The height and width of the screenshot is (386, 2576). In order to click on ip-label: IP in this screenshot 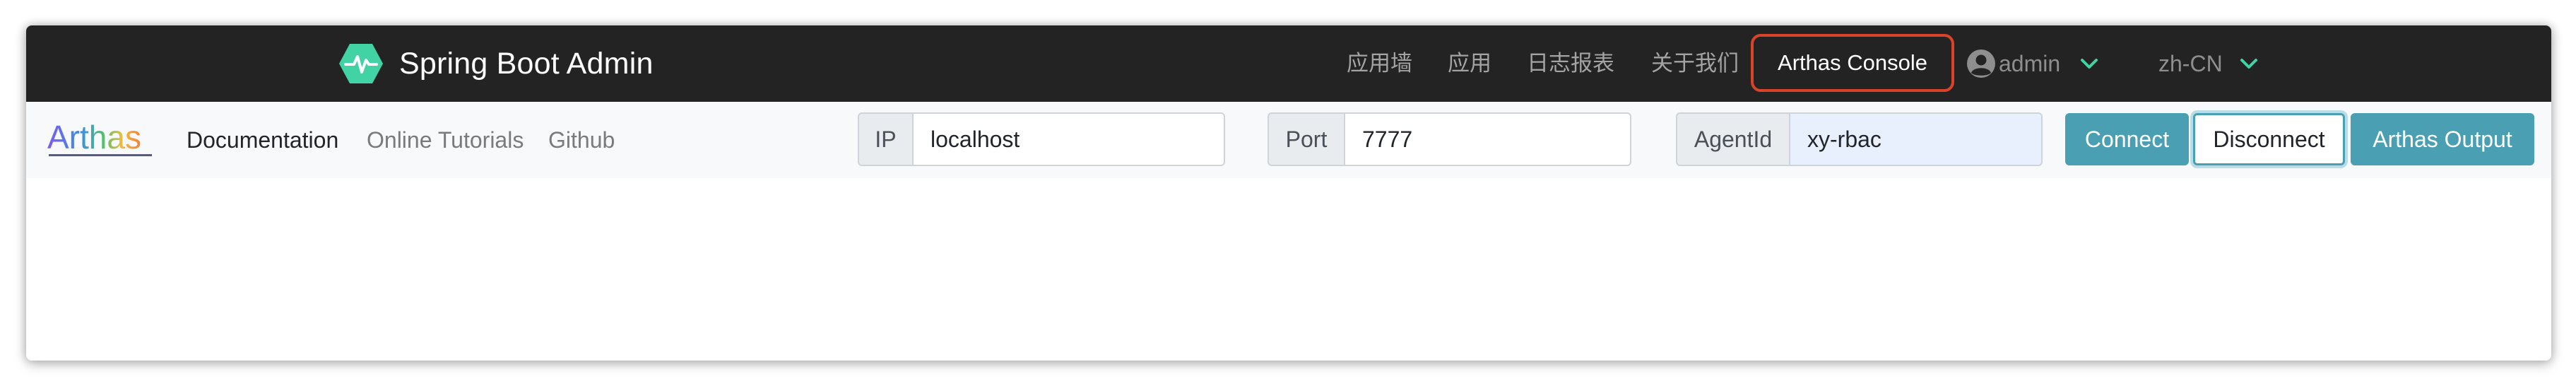, I will do `click(886, 139)`.